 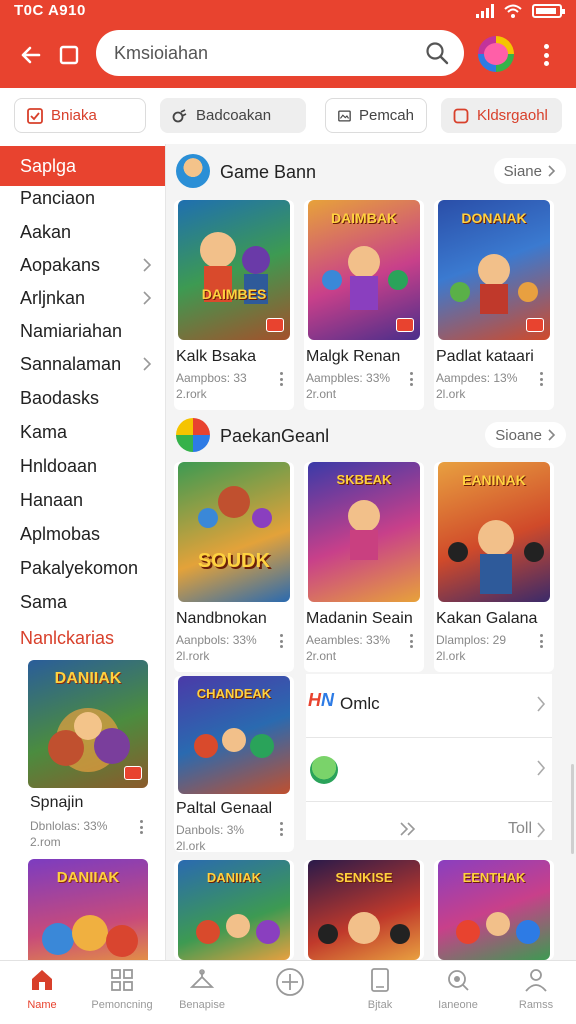 What do you see at coordinates (494, 270) in the screenshot?
I see `game-cover-image: DONAIAK` at bounding box center [494, 270].